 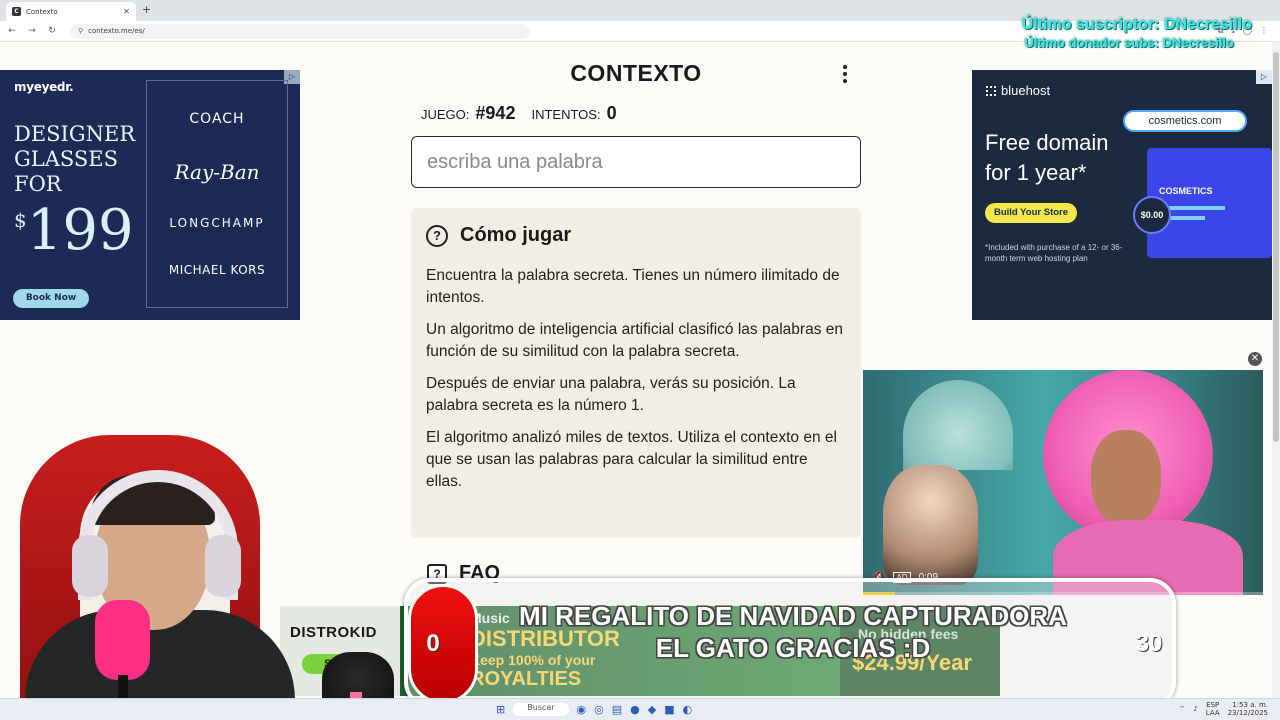 What do you see at coordinates (1036, 172) in the screenshot?
I see `ad-headline-line: for 1 year*` at bounding box center [1036, 172].